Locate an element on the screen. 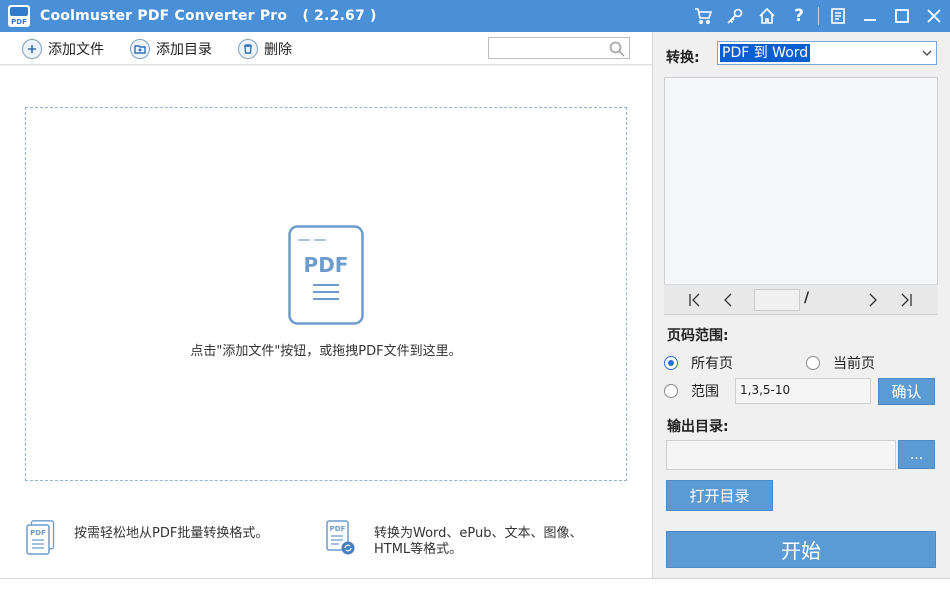 The width and height of the screenshot is (950, 607). radio-current-page-dot is located at coordinates (813, 363).